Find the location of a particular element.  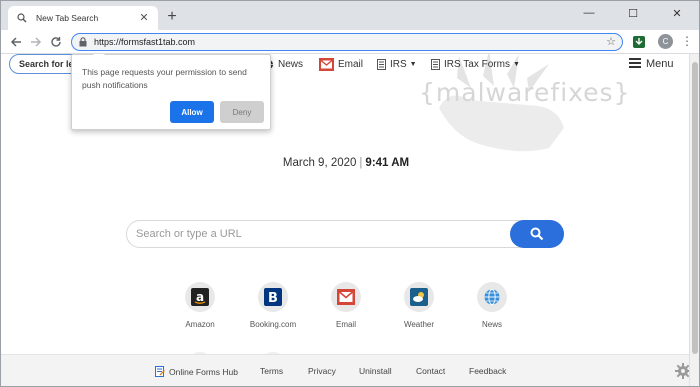

window-controls: — ☐ ✕ is located at coordinates (633, 15).